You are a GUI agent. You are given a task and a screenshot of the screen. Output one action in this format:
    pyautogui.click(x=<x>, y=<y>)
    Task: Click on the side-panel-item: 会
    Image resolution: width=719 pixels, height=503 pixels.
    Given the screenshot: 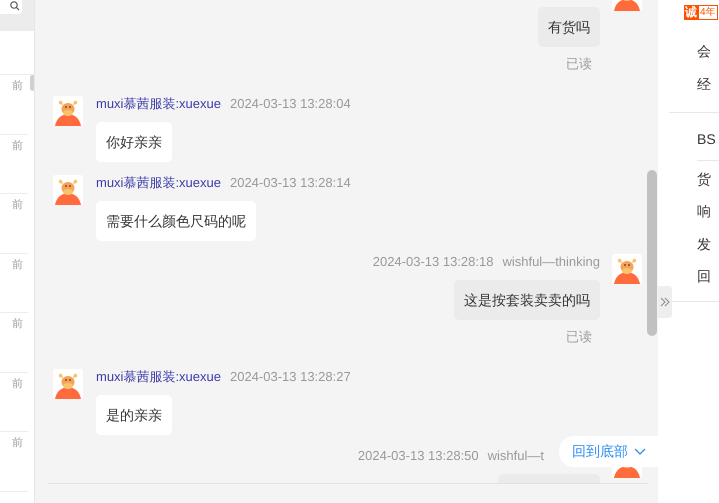 What is the action you would take?
    pyautogui.click(x=704, y=51)
    